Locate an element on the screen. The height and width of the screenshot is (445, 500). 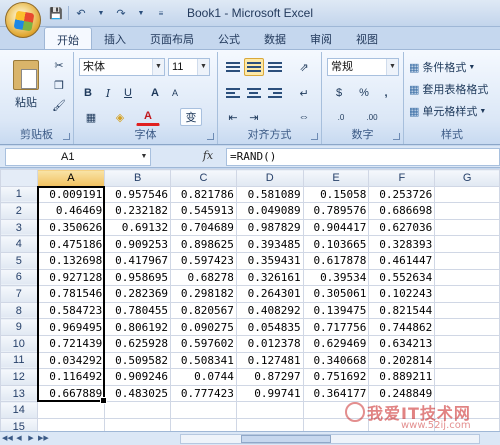
column-header: D is located at coordinates (269, 178).